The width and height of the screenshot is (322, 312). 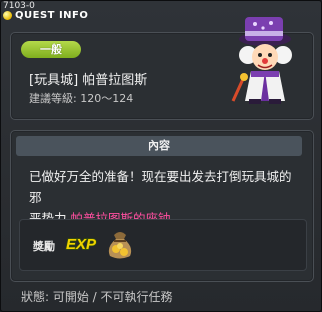 What do you see at coordinates (120, 244) in the screenshot?
I see `money-bag-icon` at bounding box center [120, 244].